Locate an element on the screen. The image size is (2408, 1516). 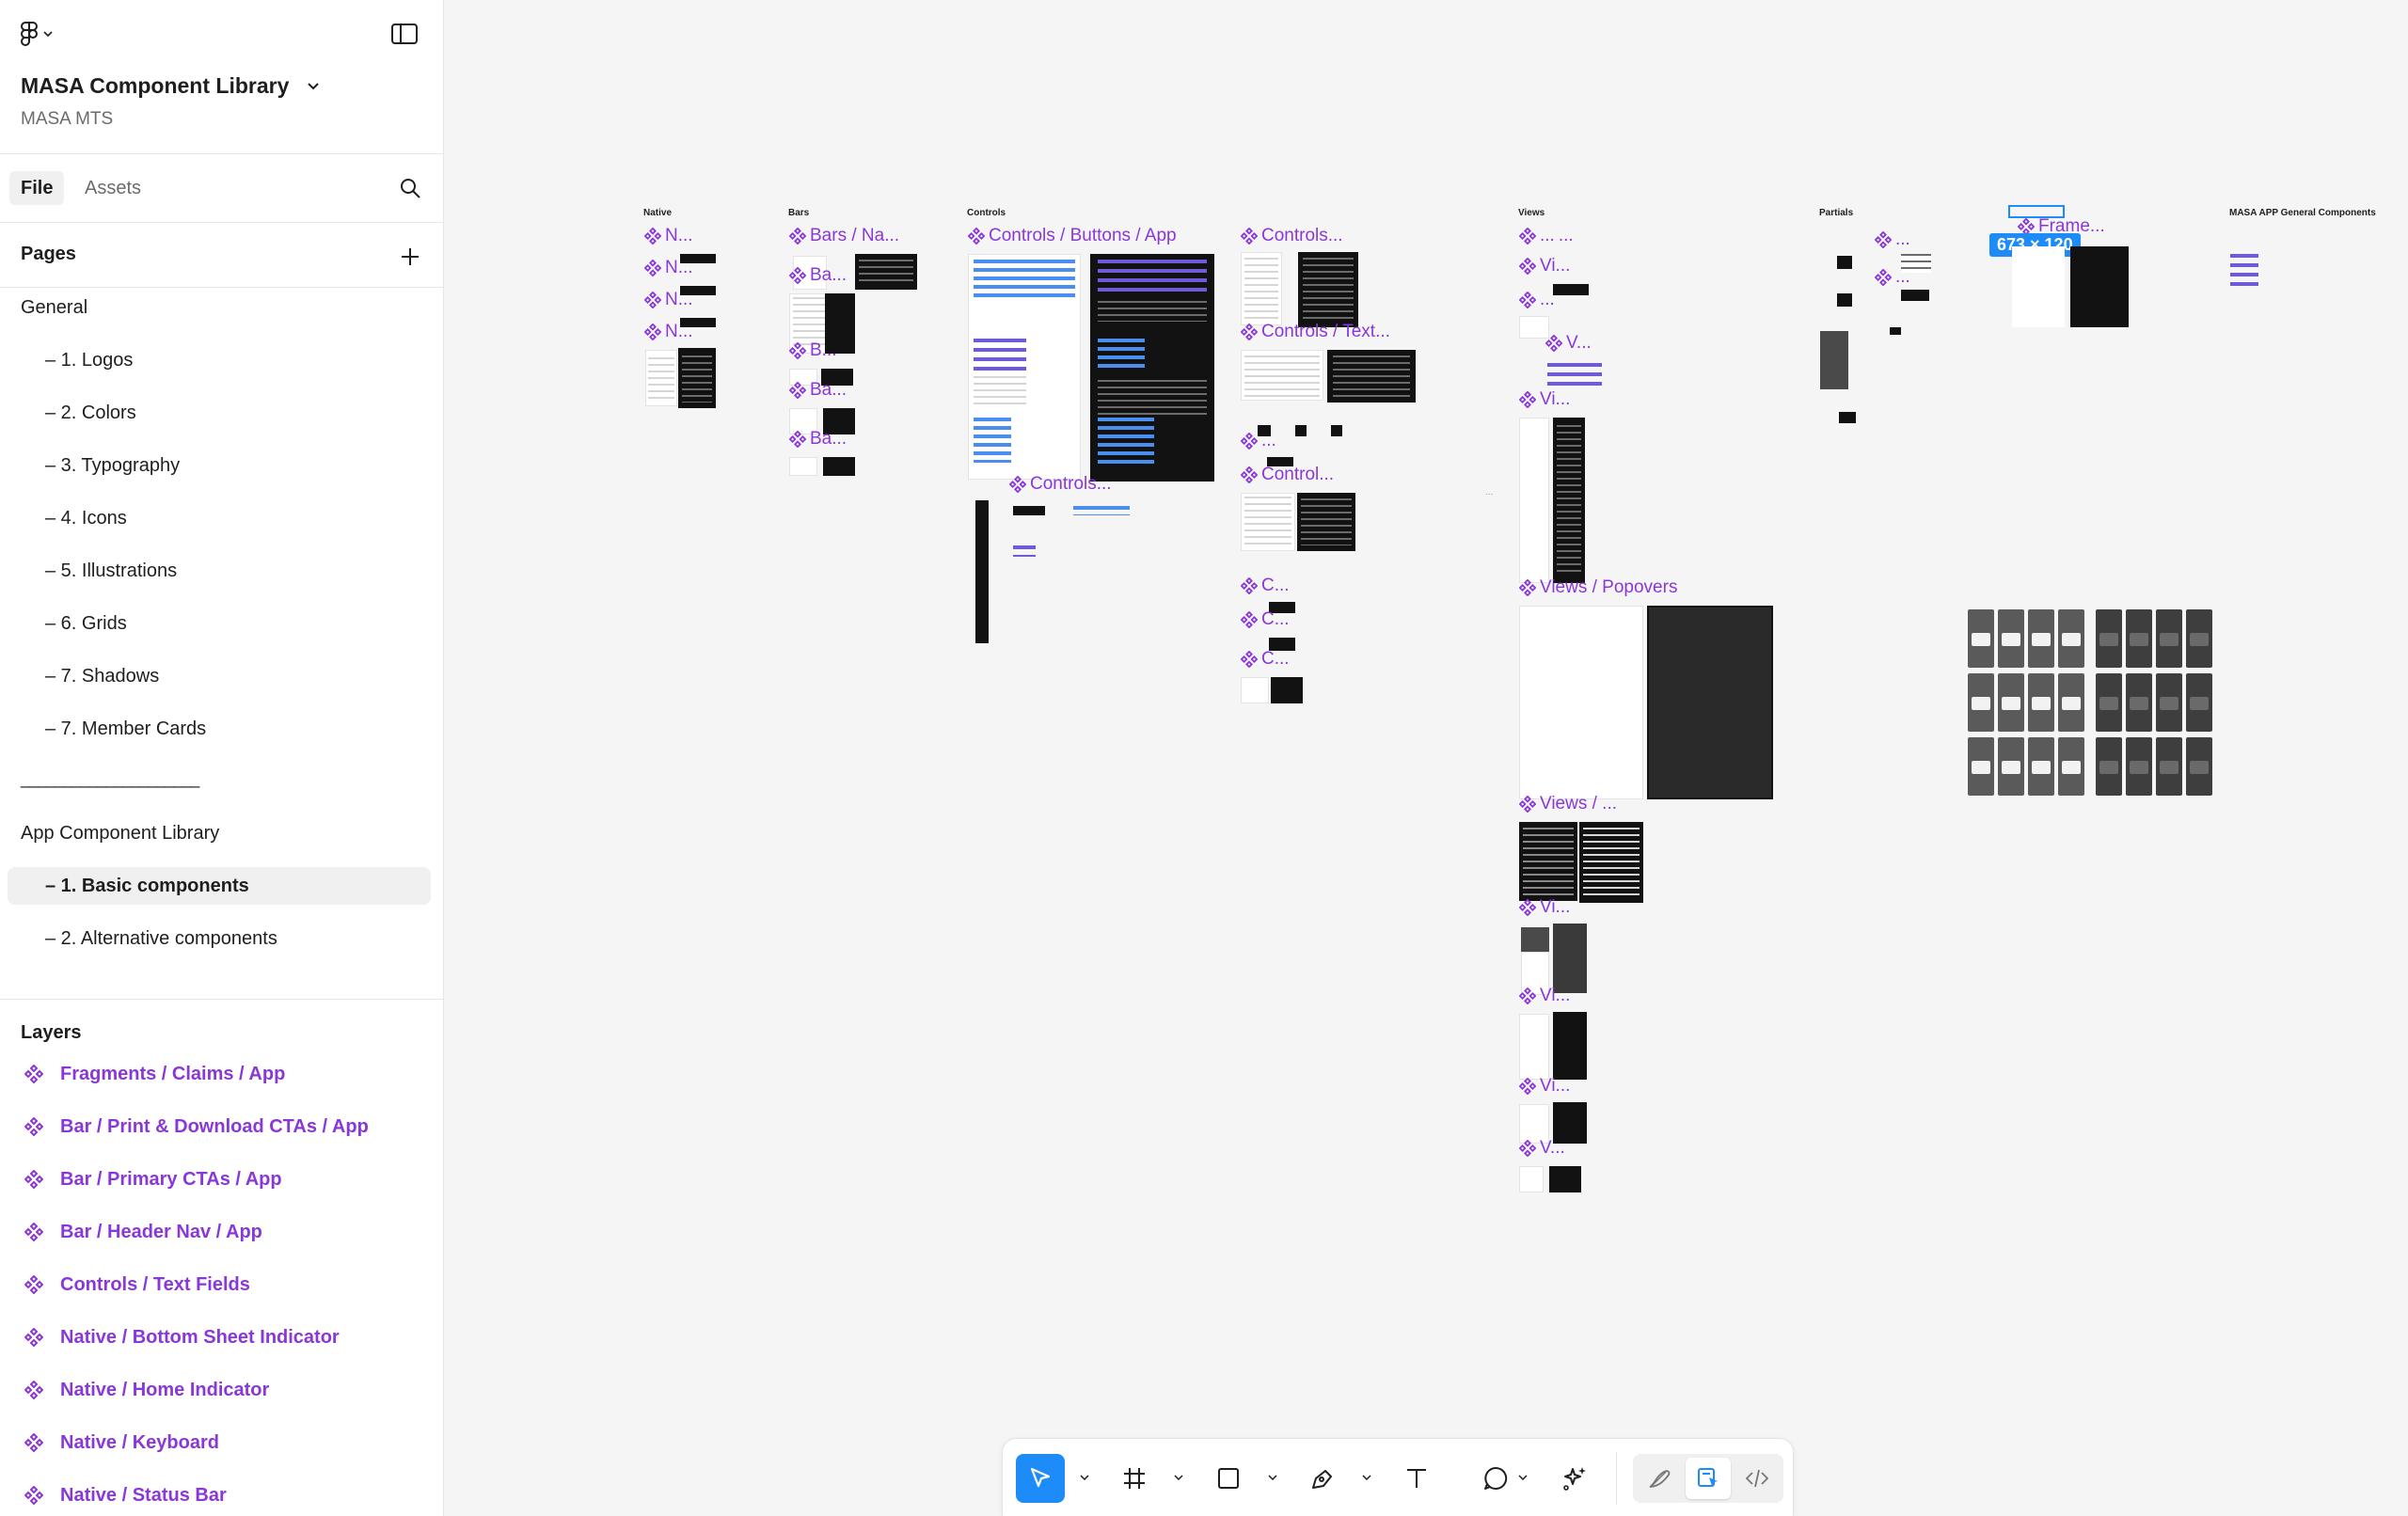
views-10-dark is located at coordinates (1565, 1179).